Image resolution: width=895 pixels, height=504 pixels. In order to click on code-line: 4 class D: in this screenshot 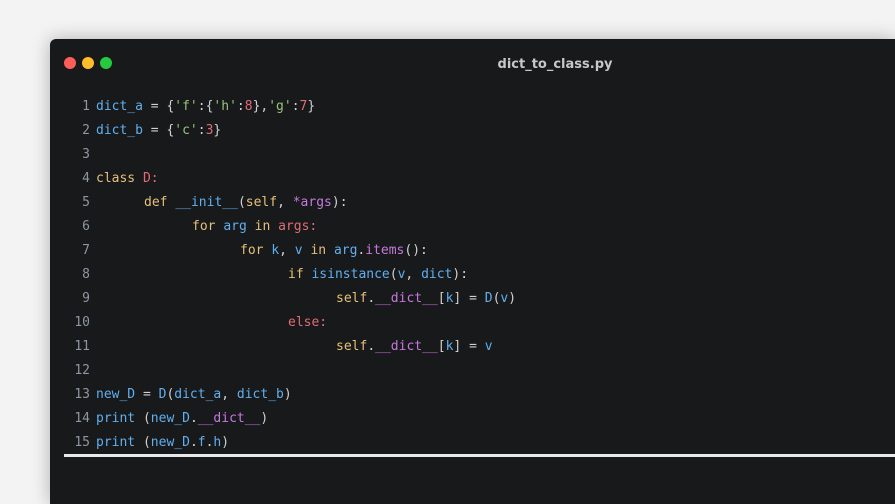, I will do `click(114, 179)`.